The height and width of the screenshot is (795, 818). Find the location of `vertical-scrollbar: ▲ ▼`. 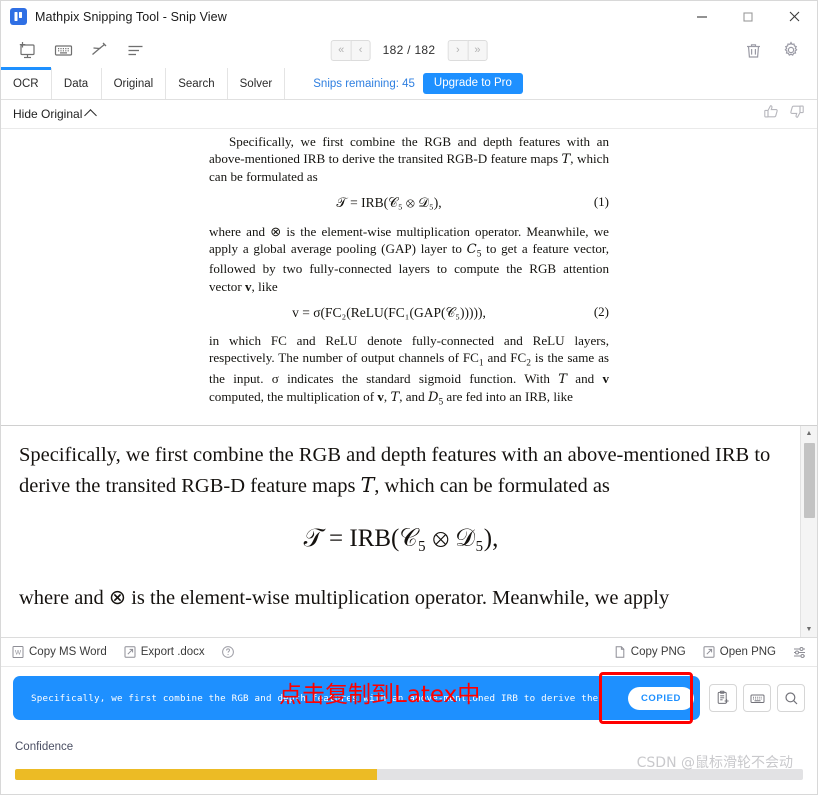

vertical-scrollbar: ▲ ▼ is located at coordinates (808, 531).